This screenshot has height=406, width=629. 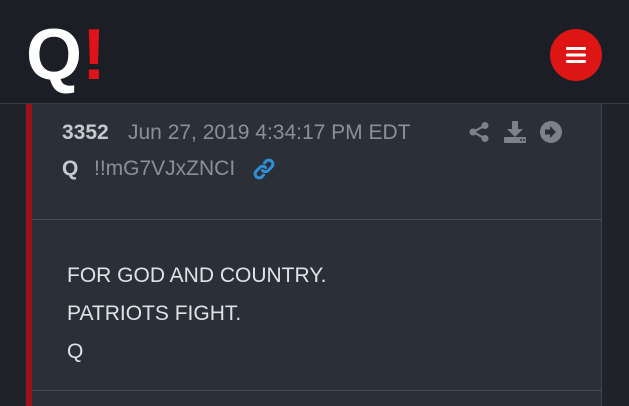 What do you see at coordinates (75, 351) in the screenshot?
I see `post-signature: Q` at bounding box center [75, 351].